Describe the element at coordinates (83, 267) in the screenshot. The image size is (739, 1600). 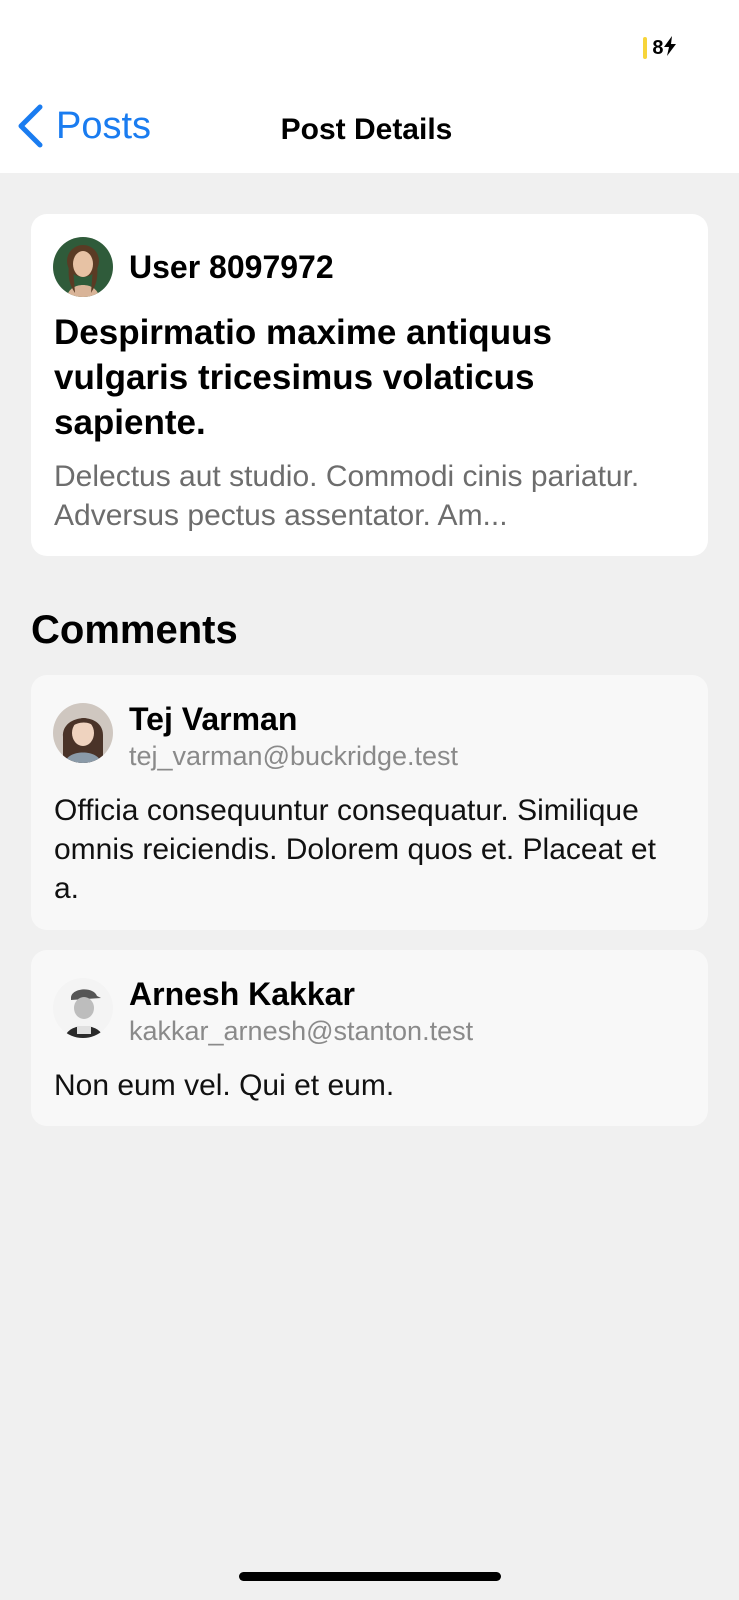
I see `post-author-avatar` at that location.